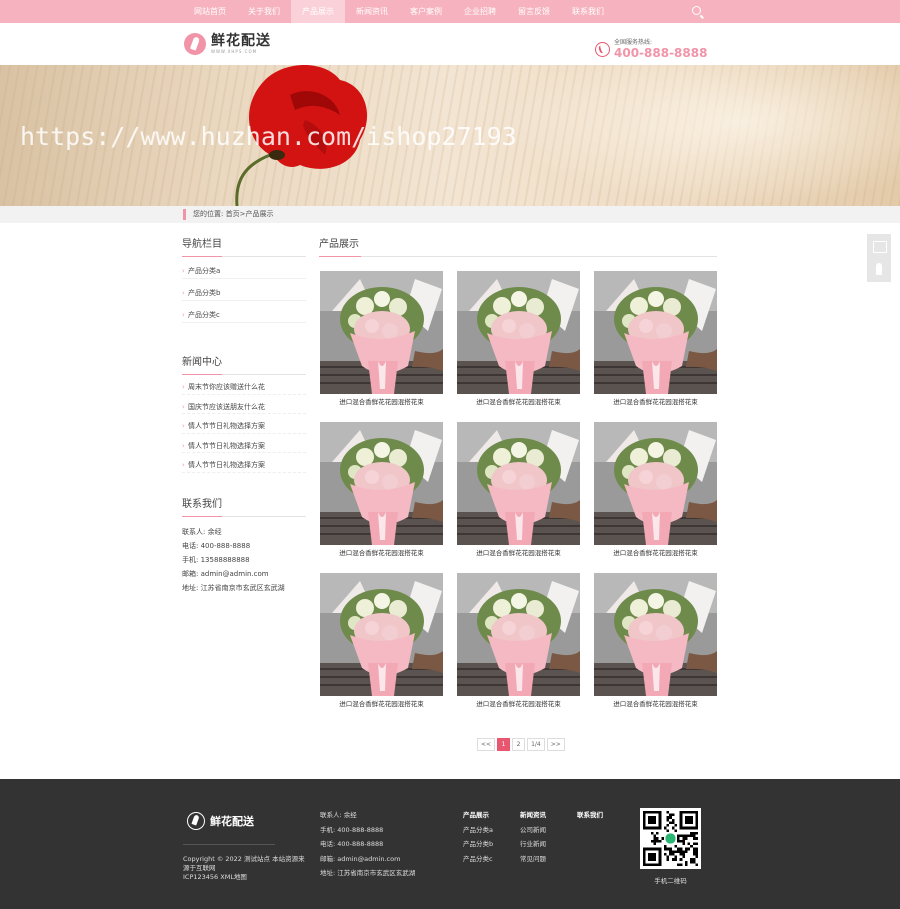  Describe the element at coordinates (244, 271) in the screenshot. I see `category-item: 产品分类a` at that location.